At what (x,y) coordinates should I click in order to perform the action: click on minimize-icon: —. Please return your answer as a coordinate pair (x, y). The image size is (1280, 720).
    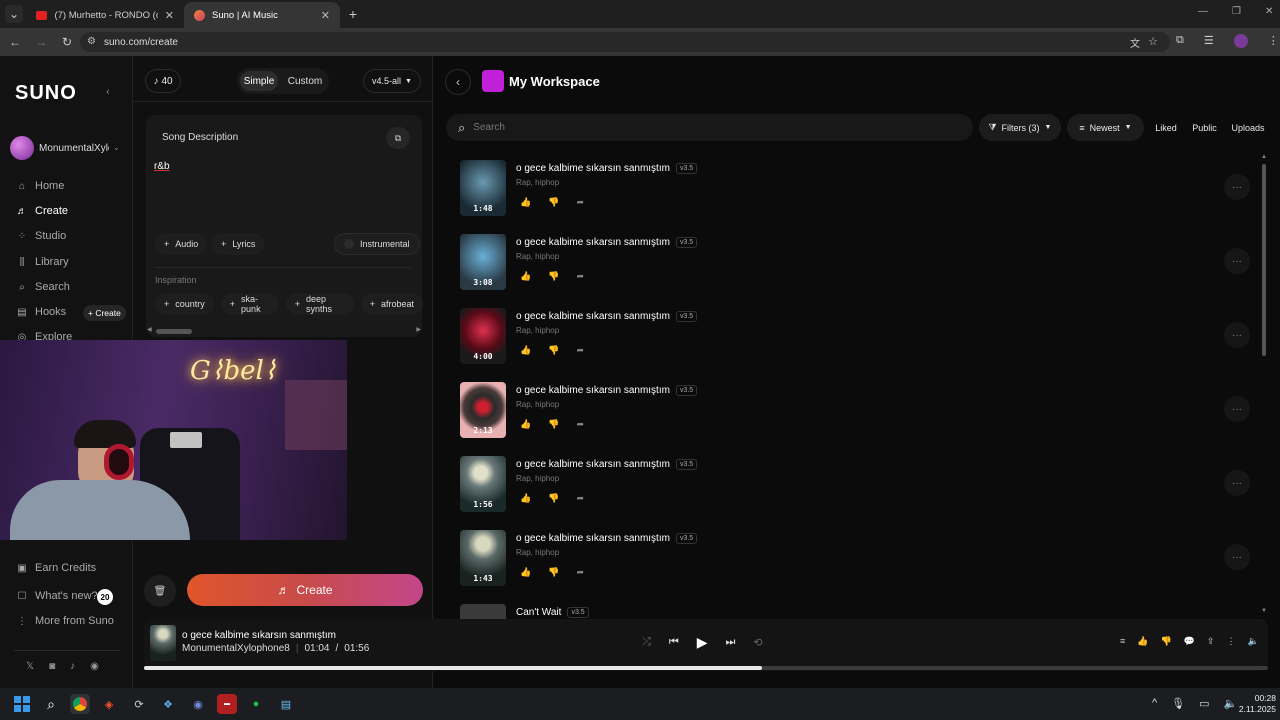
    Looking at the image, I should click on (1203, 11).